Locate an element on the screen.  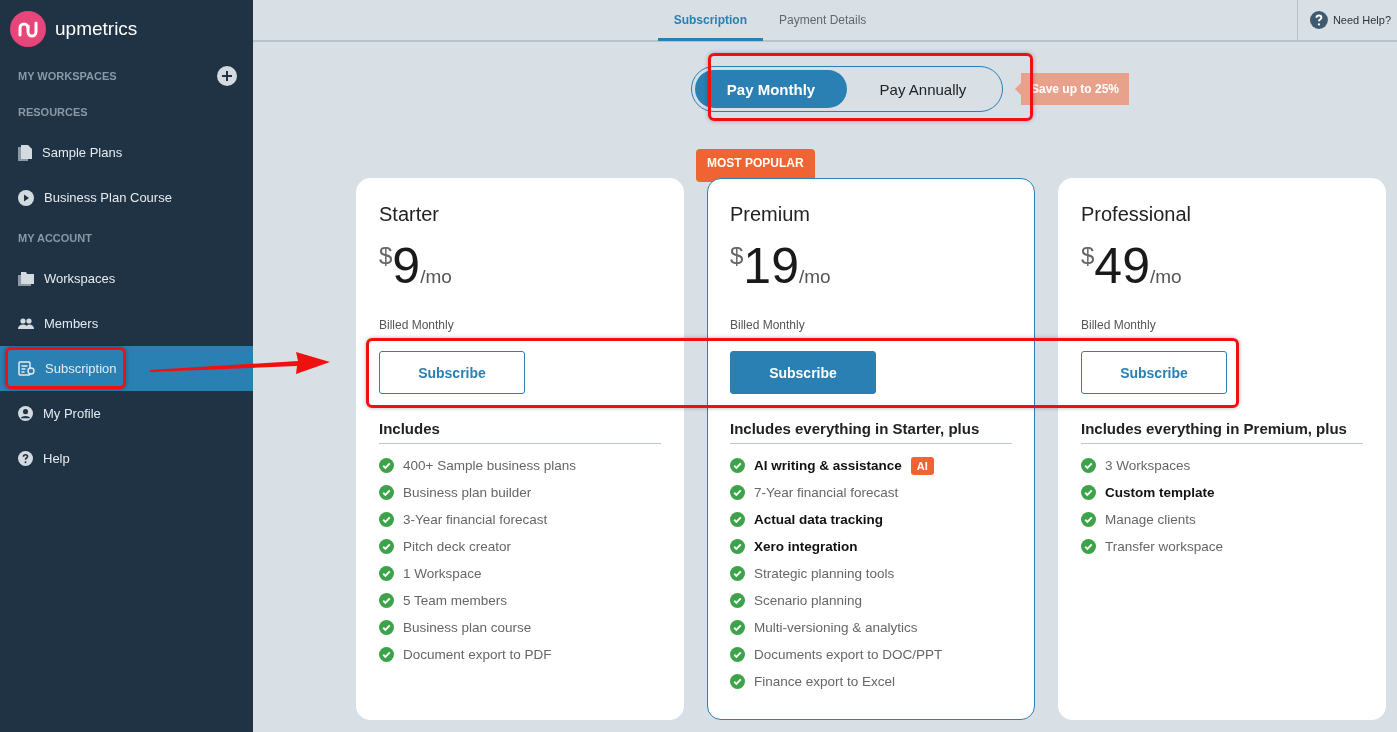
sidebar-item: Members is located at coordinates (126, 323).